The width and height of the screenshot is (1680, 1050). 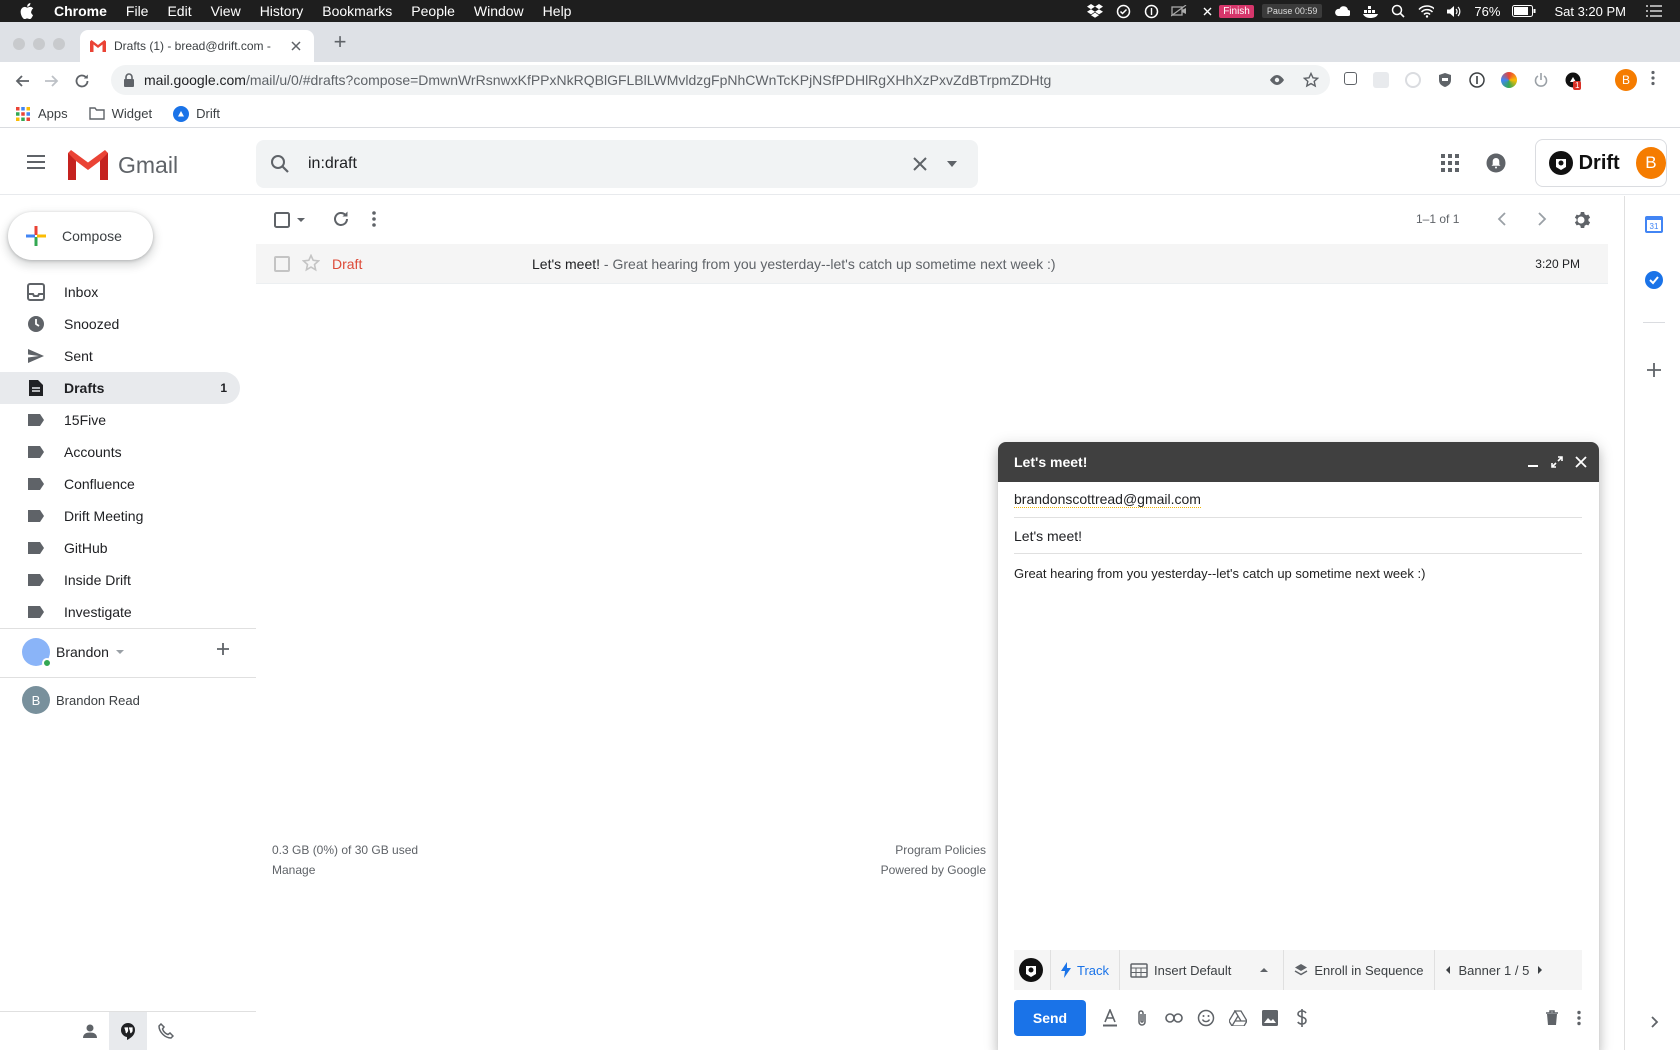 What do you see at coordinates (1477, 80) in the screenshot?
I see `onepassword-extension-icon` at bounding box center [1477, 80].